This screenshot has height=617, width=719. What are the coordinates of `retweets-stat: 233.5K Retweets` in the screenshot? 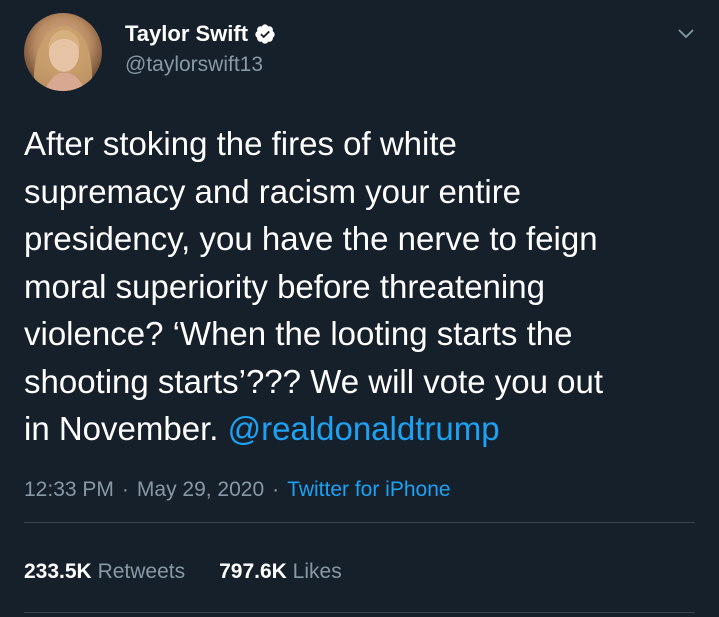 It's located at (104, 572).